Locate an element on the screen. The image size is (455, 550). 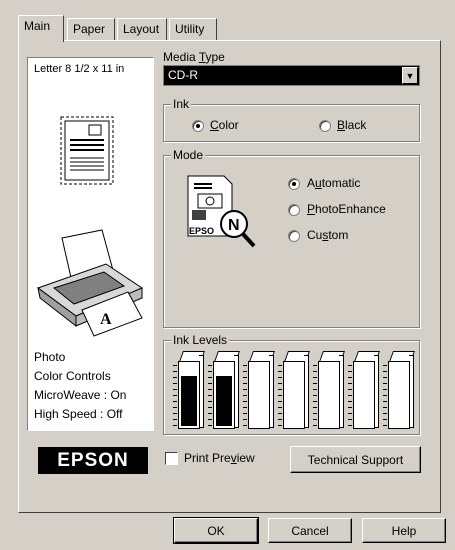
mode-photoenhance-label: PhotoEnhance is located at coordinates (346, 209).